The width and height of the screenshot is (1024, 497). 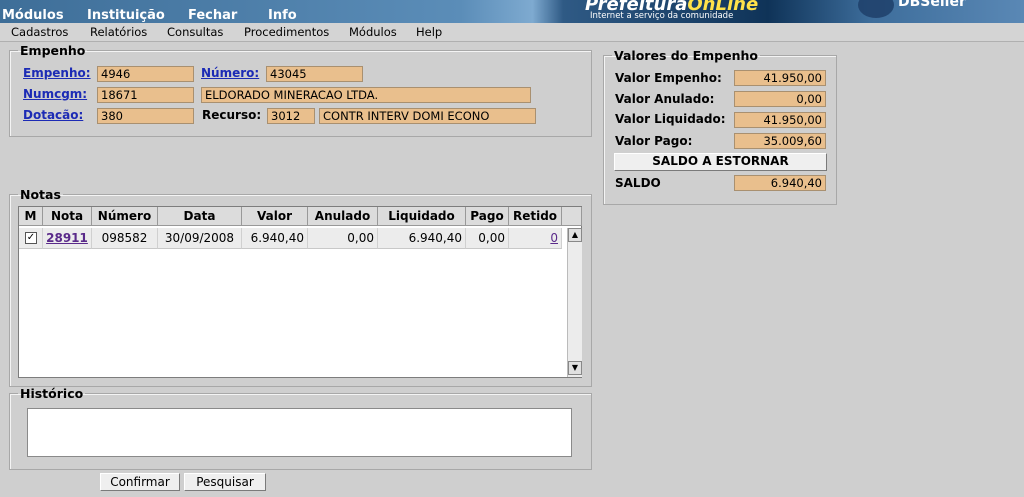 What do you see at coordinates (126, 15) in the screenshot?
I see `menu-instituicao: Instituição` at bounding box center [126, 15].